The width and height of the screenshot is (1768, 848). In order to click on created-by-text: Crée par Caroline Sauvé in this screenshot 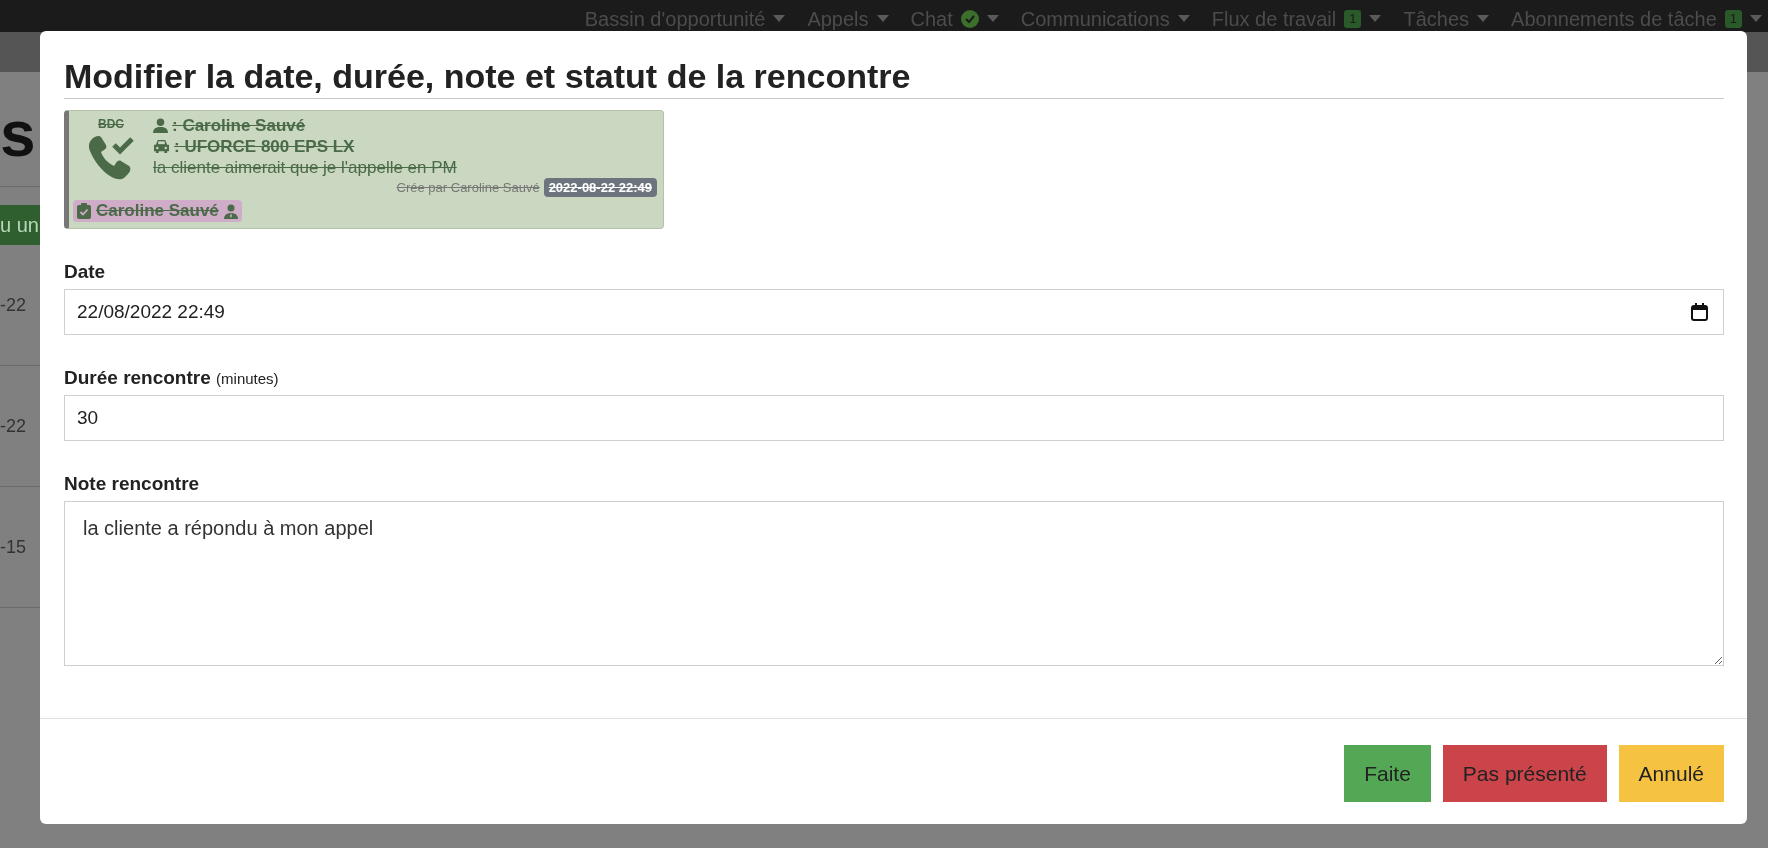, I will do `click(468, 187)`.